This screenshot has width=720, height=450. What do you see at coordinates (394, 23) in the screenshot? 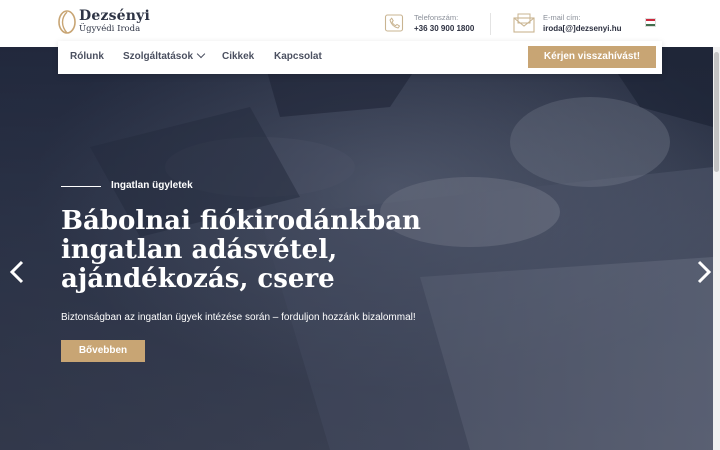
I see `phone-icon` at bounding box center [394, 23].